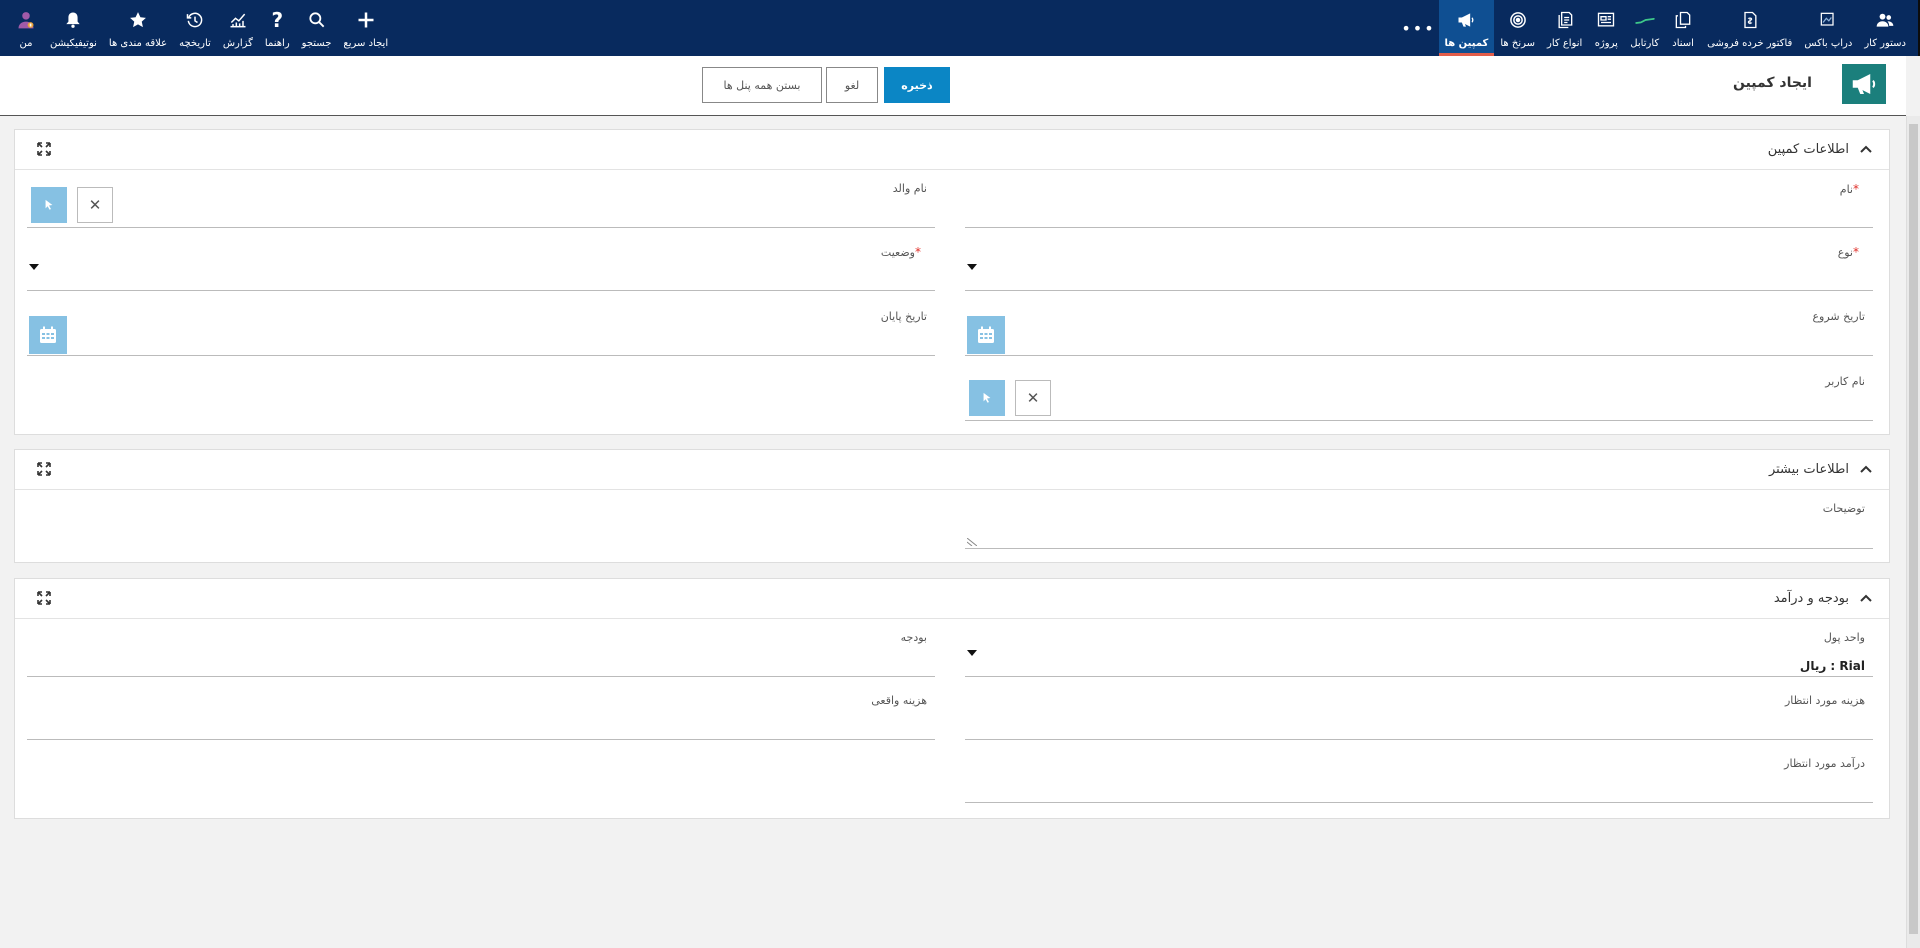 Image resolution: width=1920 pixels, height=948 pixels. Describe the element at coordinates (1838, 316) in the screenshot. I see `field-label: تاریخ شروع` at that location.